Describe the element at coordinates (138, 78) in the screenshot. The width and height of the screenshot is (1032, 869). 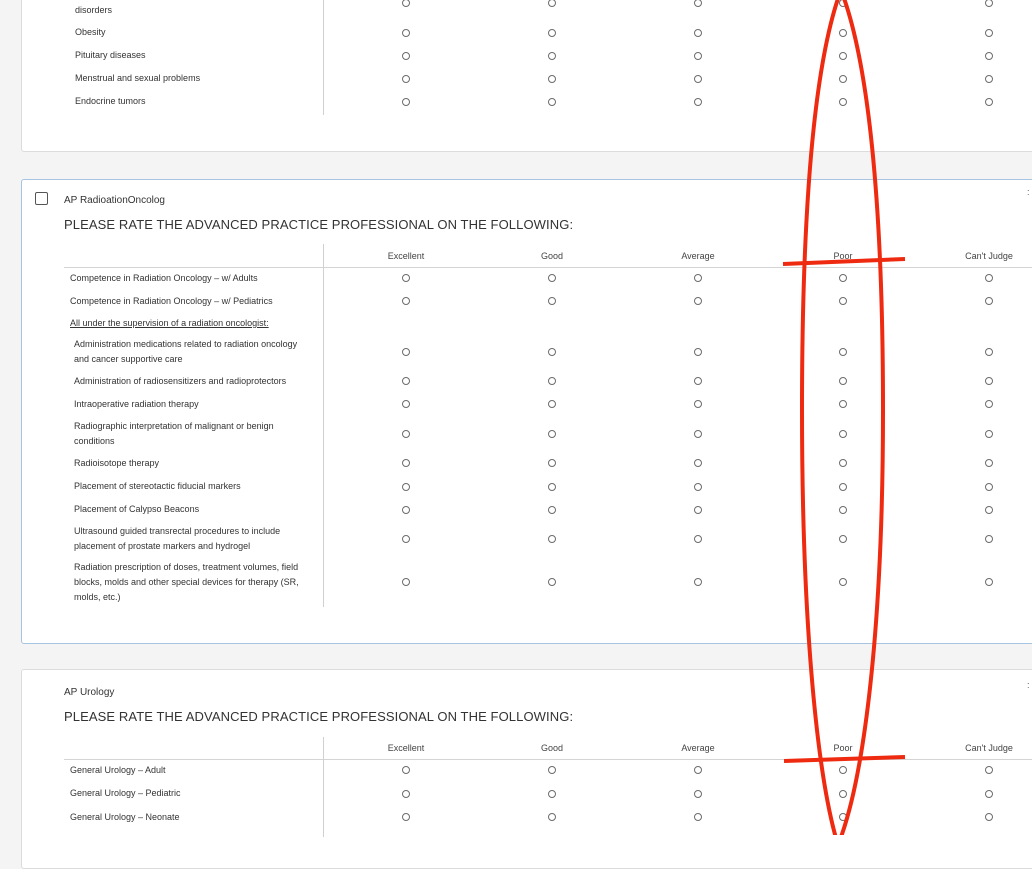
I see `row-label: Menstrual and sexual problems` at that location.